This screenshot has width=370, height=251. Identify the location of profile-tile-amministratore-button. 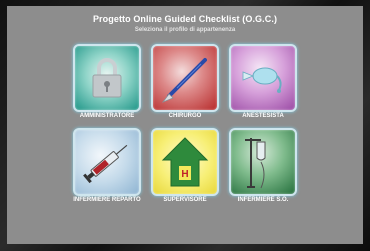
(107, 78).